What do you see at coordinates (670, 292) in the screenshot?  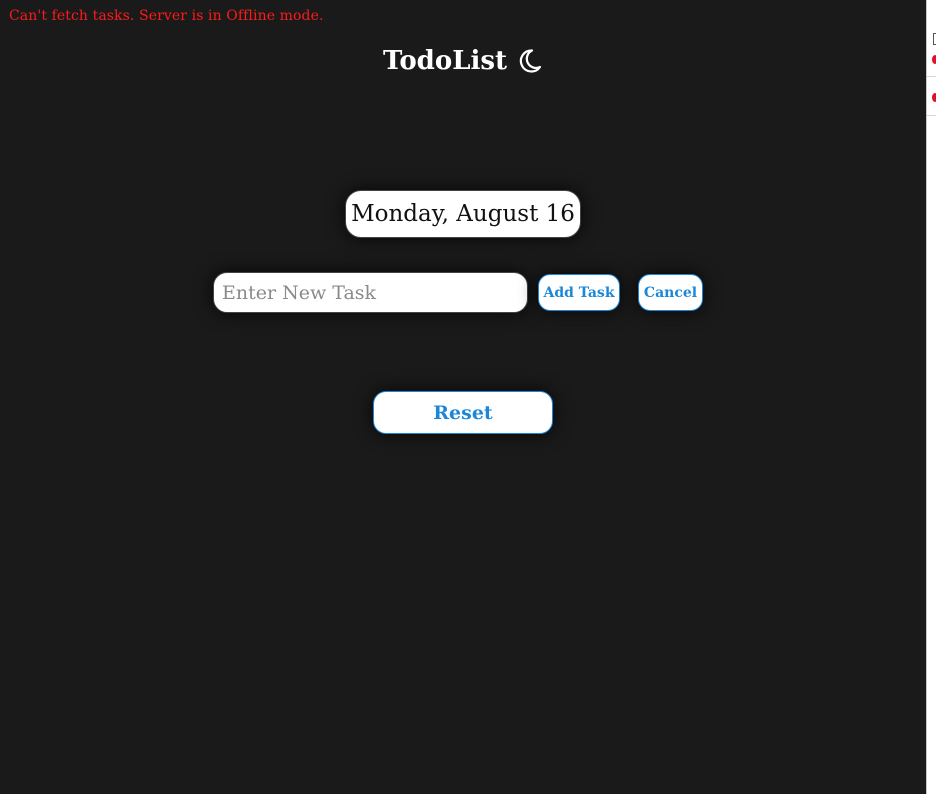 I see `cancel-button: Cancel` at bounding box center [670, 292].